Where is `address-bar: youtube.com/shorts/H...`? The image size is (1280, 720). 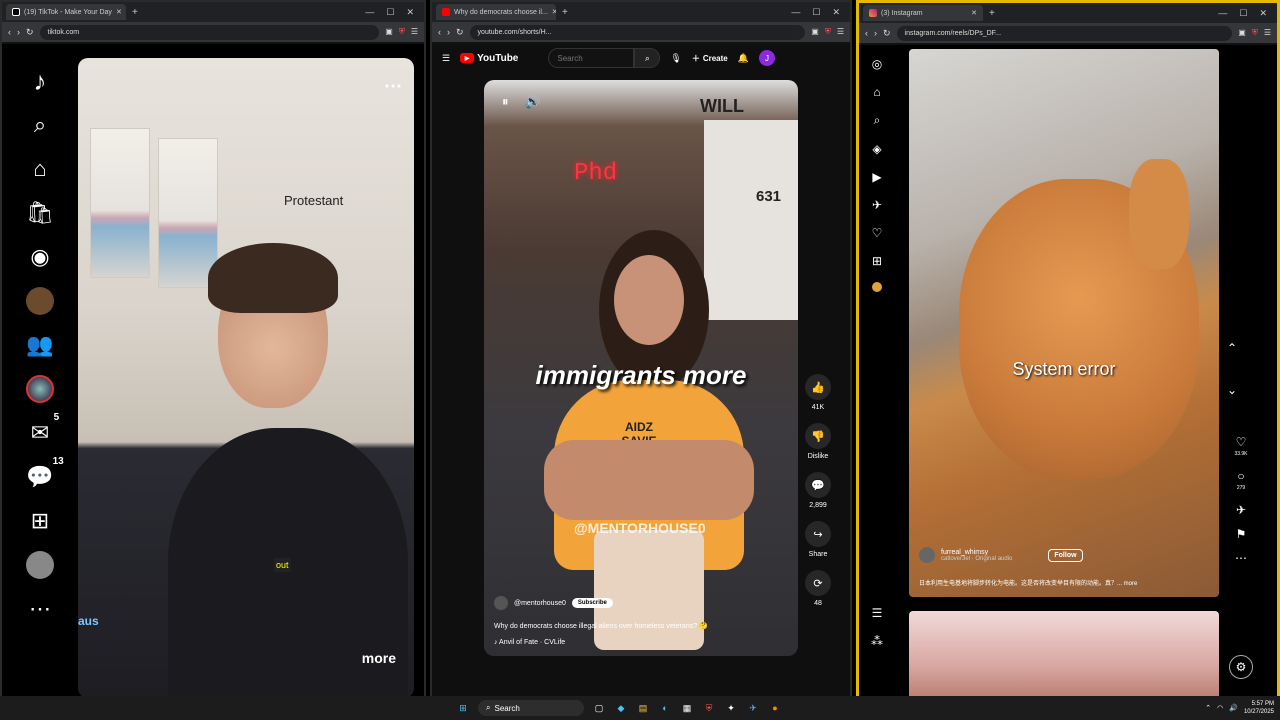
address-bar: youtube.com/shorts/H... is located at coordinates (637, 32).